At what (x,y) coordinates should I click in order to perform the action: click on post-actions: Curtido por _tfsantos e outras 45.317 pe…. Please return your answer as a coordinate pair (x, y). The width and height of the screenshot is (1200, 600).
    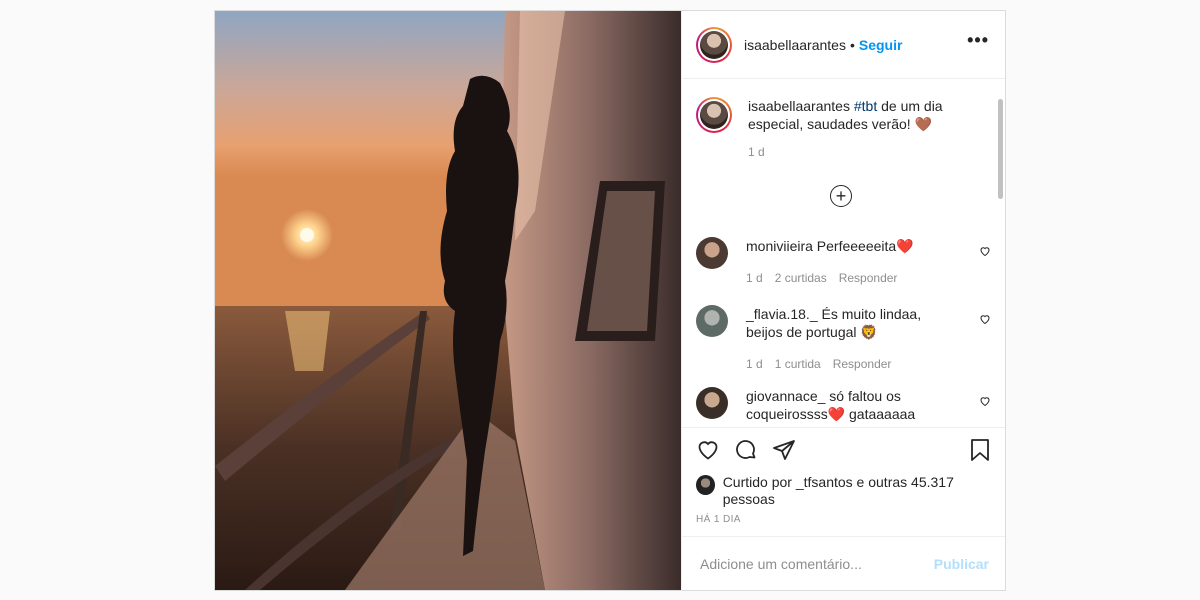
    Looking at the image, I should click on (843, 481).